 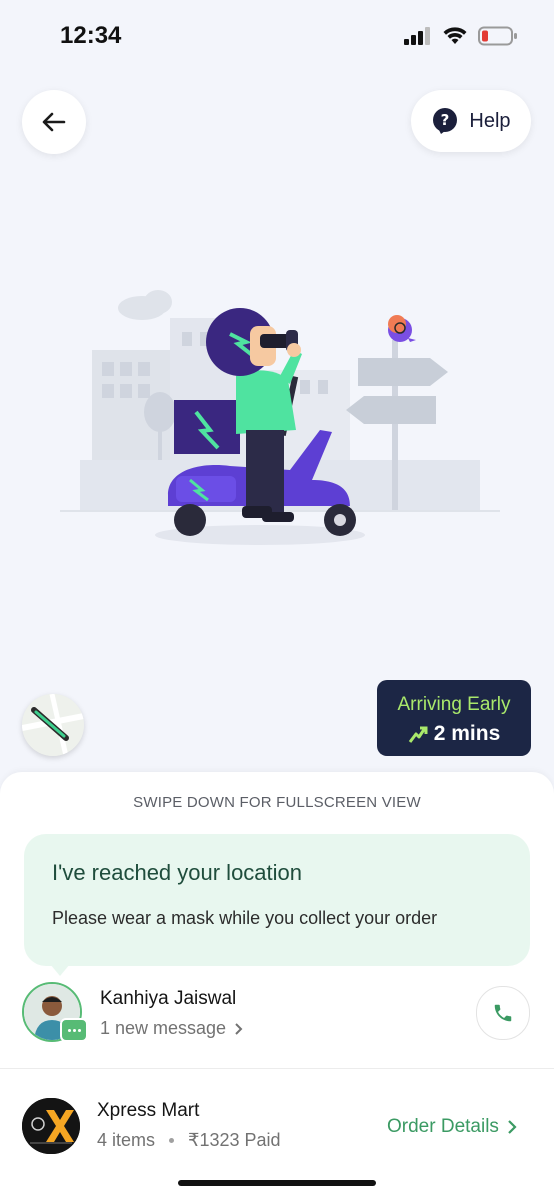 I want to click on phone-icon, so click(x=503, y=1013).